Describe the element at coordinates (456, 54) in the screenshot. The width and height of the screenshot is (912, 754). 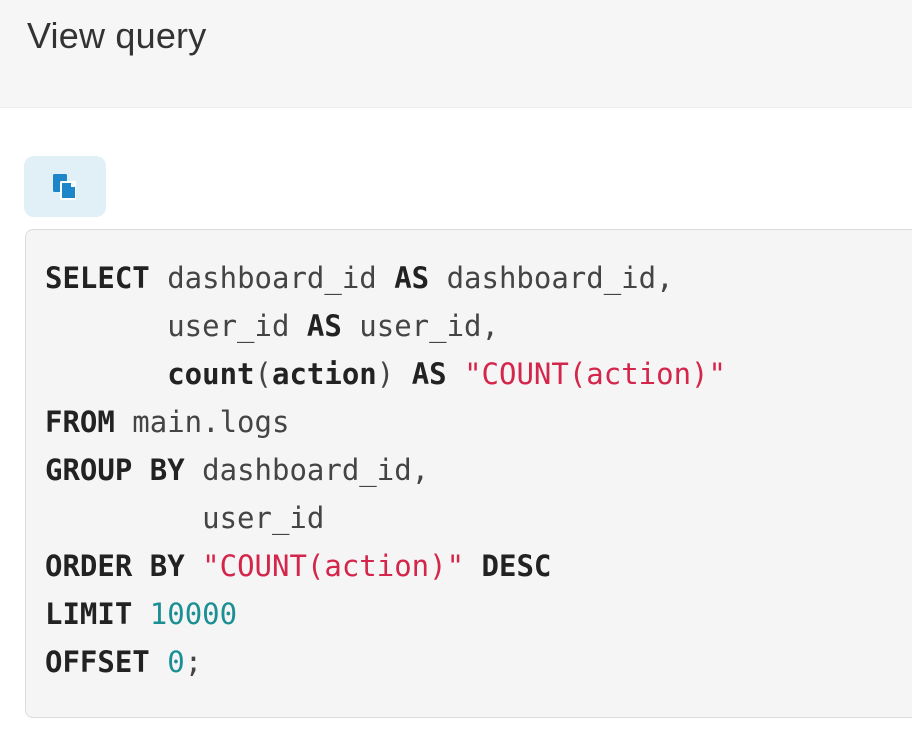
I see `modal-header: View query` at that location.